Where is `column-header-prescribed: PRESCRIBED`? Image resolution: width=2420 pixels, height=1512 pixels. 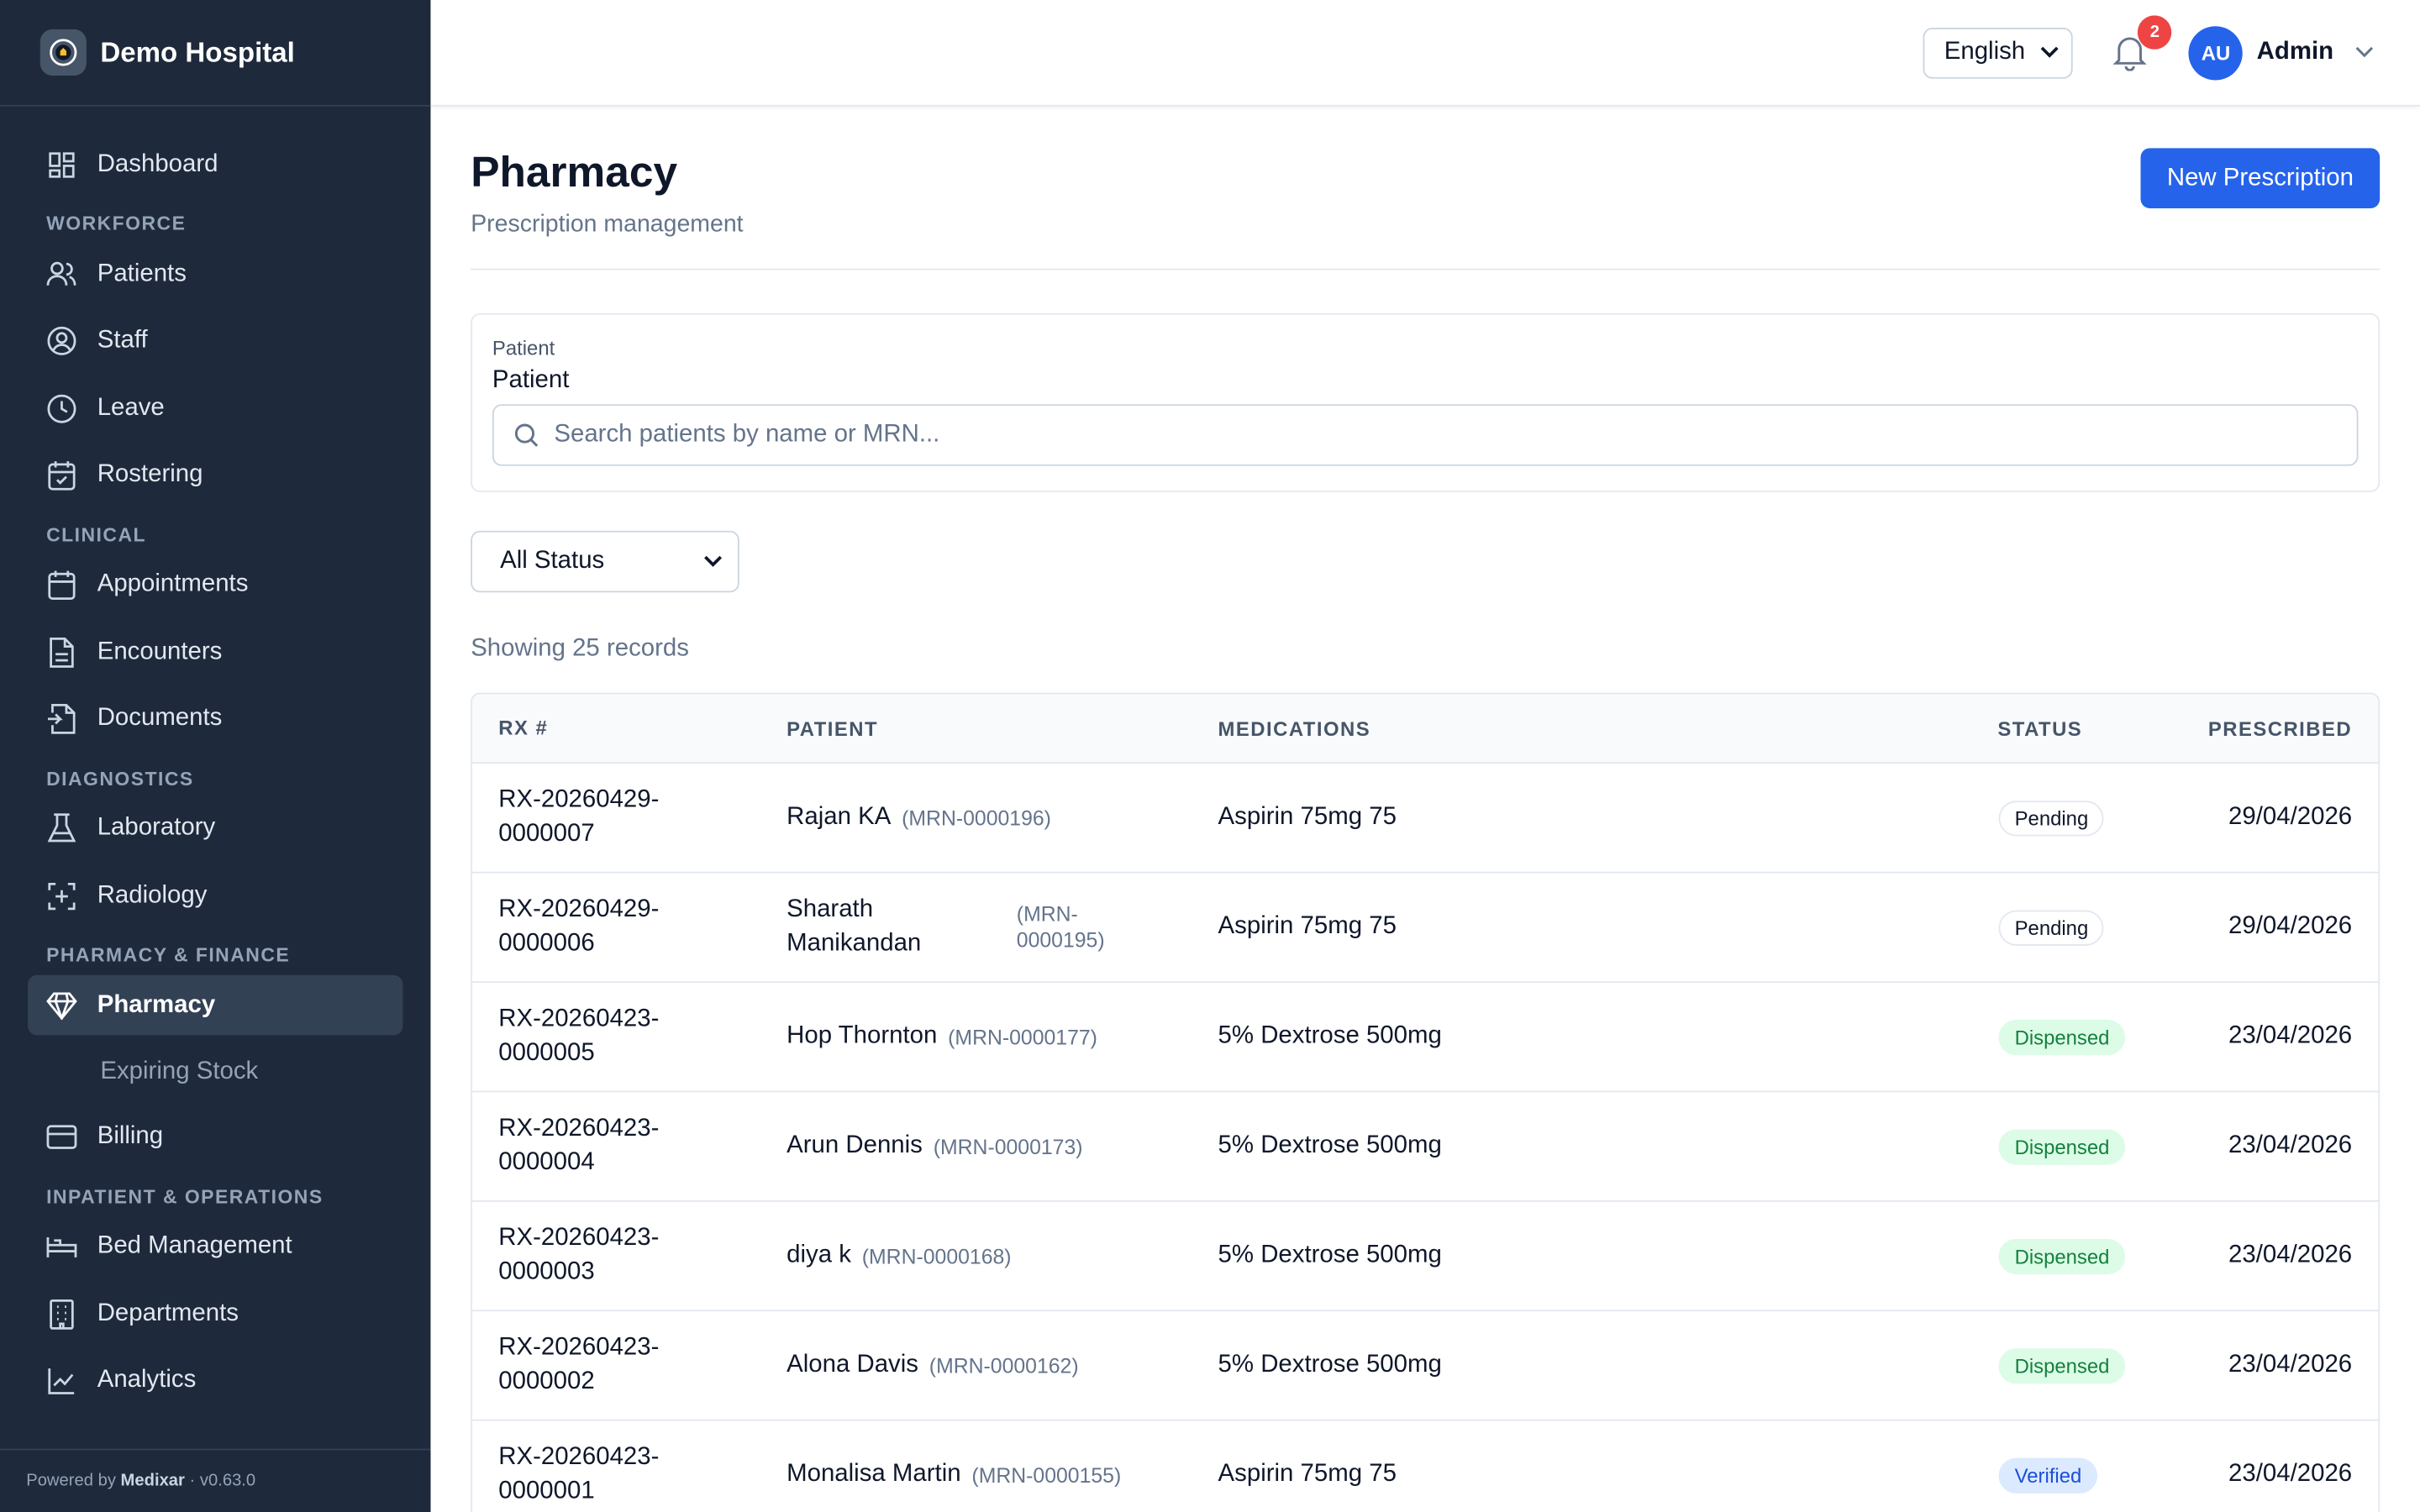 column-header-prescribed: PRESCRIBED is located at coordinates (2282, 728).